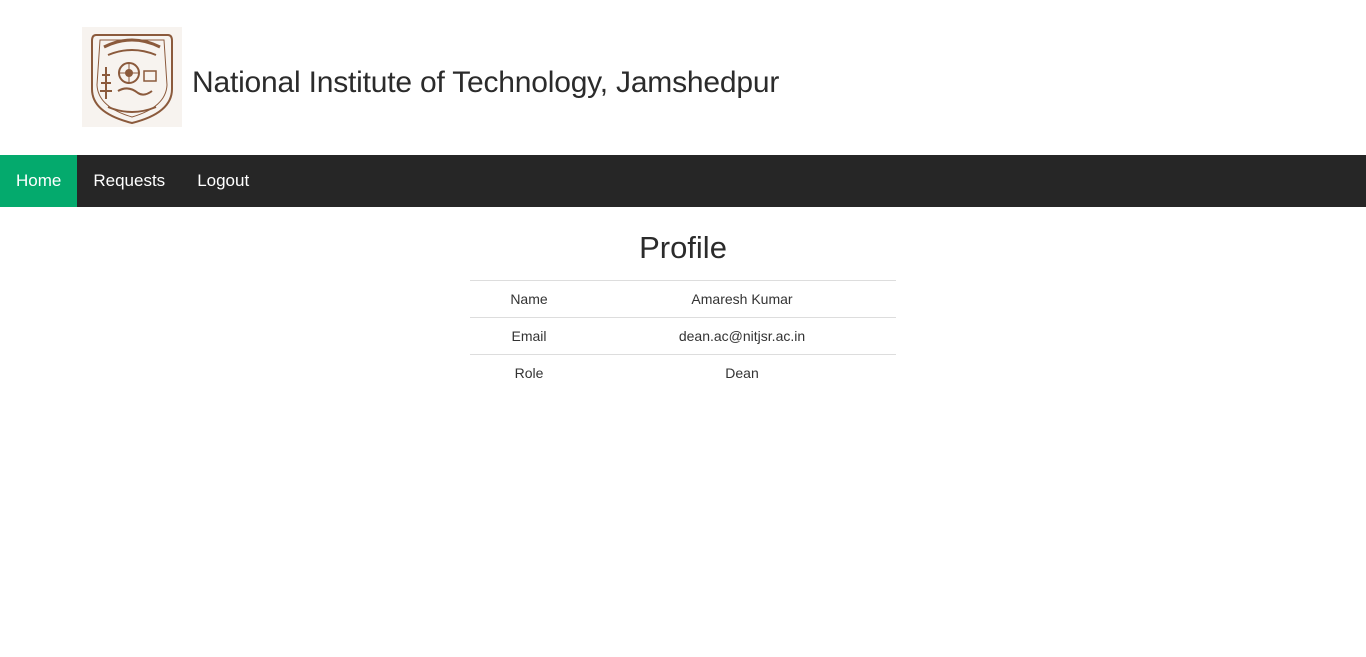 This screenshot has height=657, width=1366. What do you see at coordinates (529, 373) in the screenshot?
I see `role-label: Role` at bounding box center [529, 373].